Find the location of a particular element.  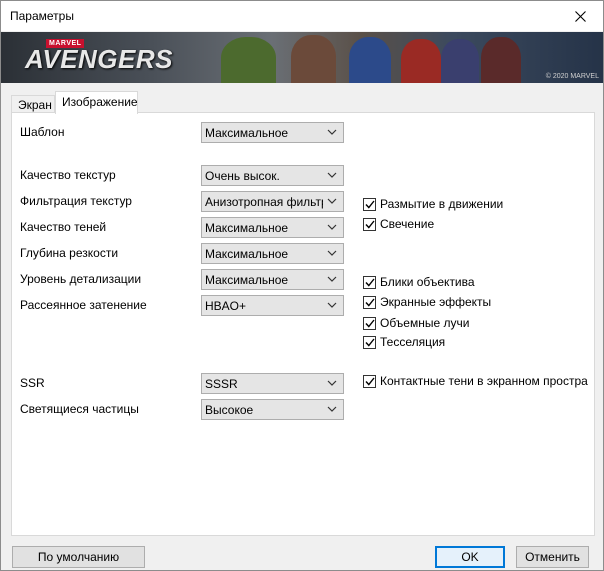

shadow-quality-label: Качество теней is located at coordinates (63, 227).